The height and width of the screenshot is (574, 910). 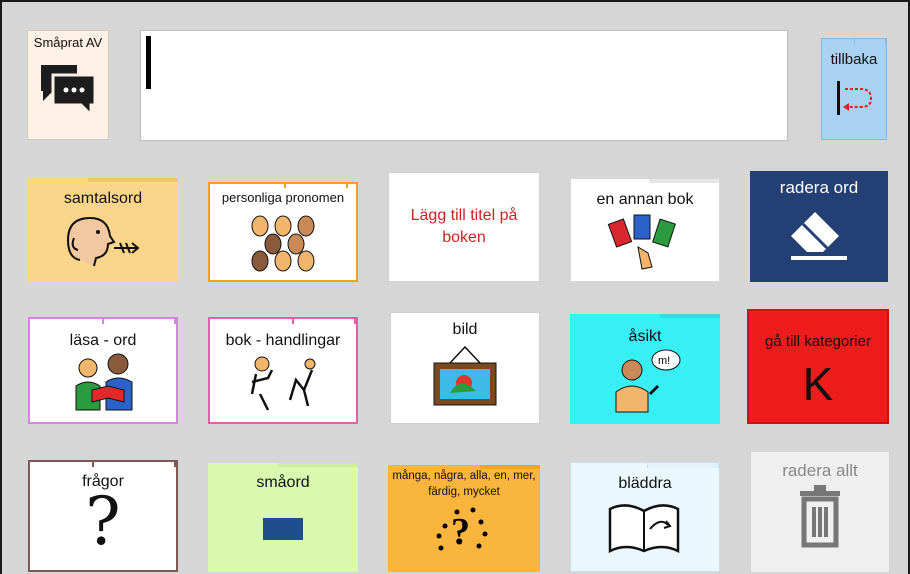 What do you see at coordinates (103, 198) in the screenshot?
I see `samtalsord-label: samtalsord` at bounding box center [103, 198].